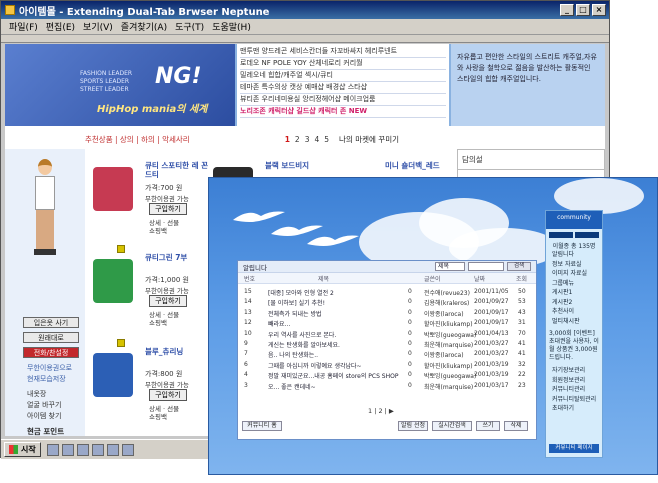 This screenshot has height=483, width=658. What do you see at coordinates (301, 292) in the screenshot?
I see `row-subject: [대종] 모아와 인형 열전 2` at bounding box center [301, 292].